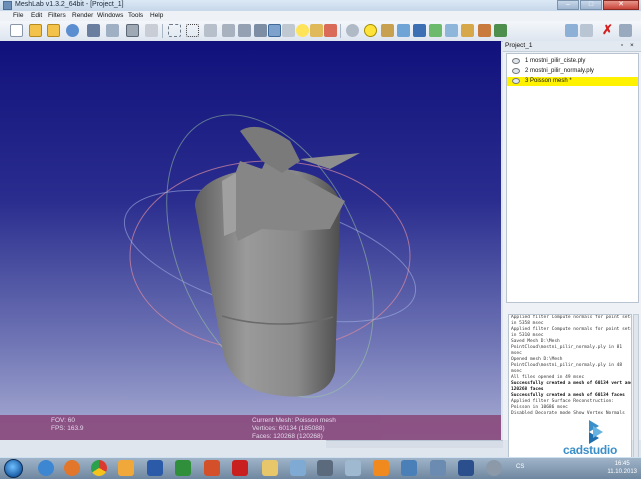  What do you see at coordinates (409, 468) in the screenshot?
I see `app-icon` at bounding box center [409, 468].